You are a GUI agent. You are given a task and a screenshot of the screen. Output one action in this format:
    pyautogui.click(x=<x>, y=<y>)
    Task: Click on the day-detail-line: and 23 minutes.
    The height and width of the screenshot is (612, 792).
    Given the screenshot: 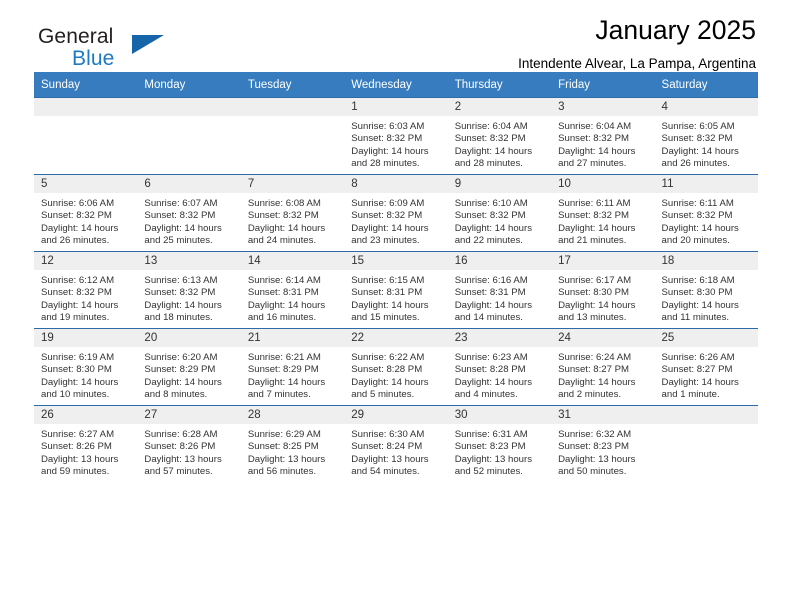 What is the action you would take?
    pyautogui.click(x=385, y=240)
    